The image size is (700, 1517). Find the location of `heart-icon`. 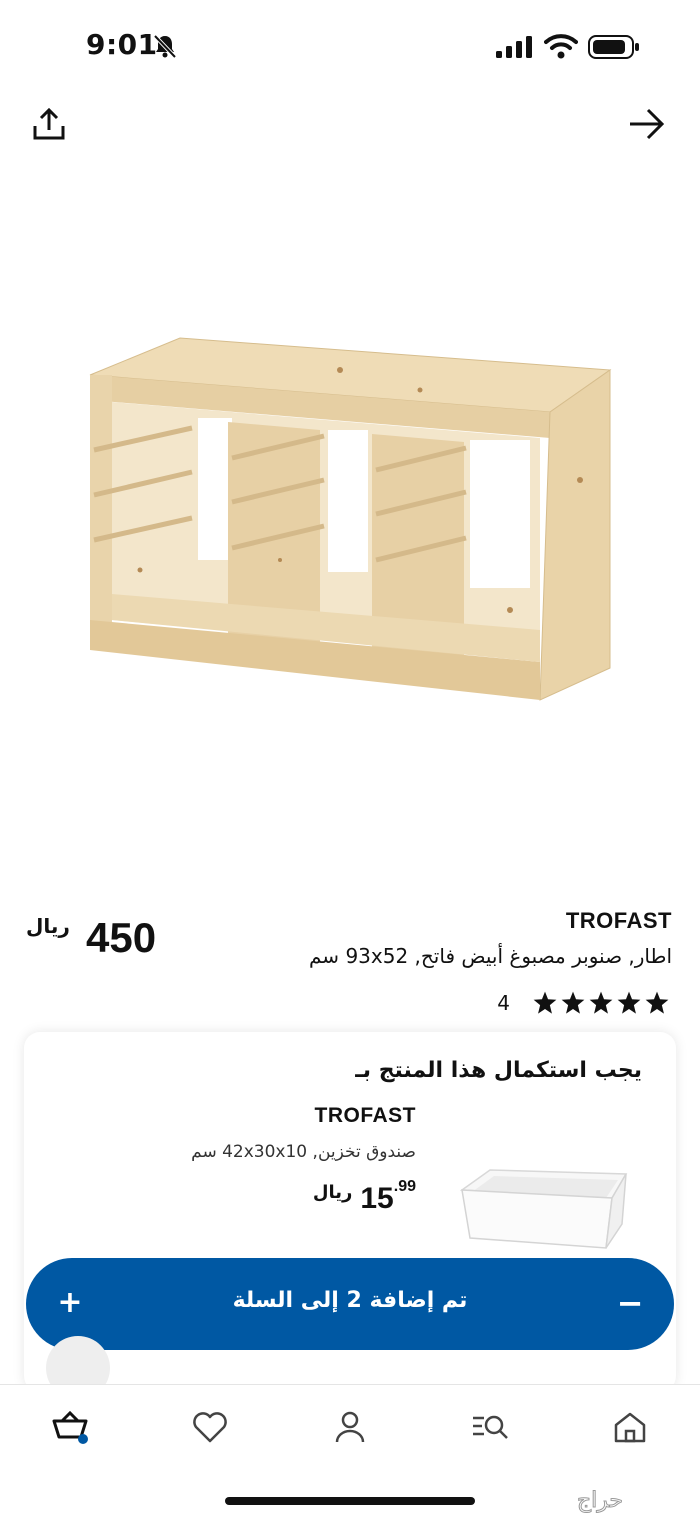

heart-icon is located at coordinates (210, 1427).